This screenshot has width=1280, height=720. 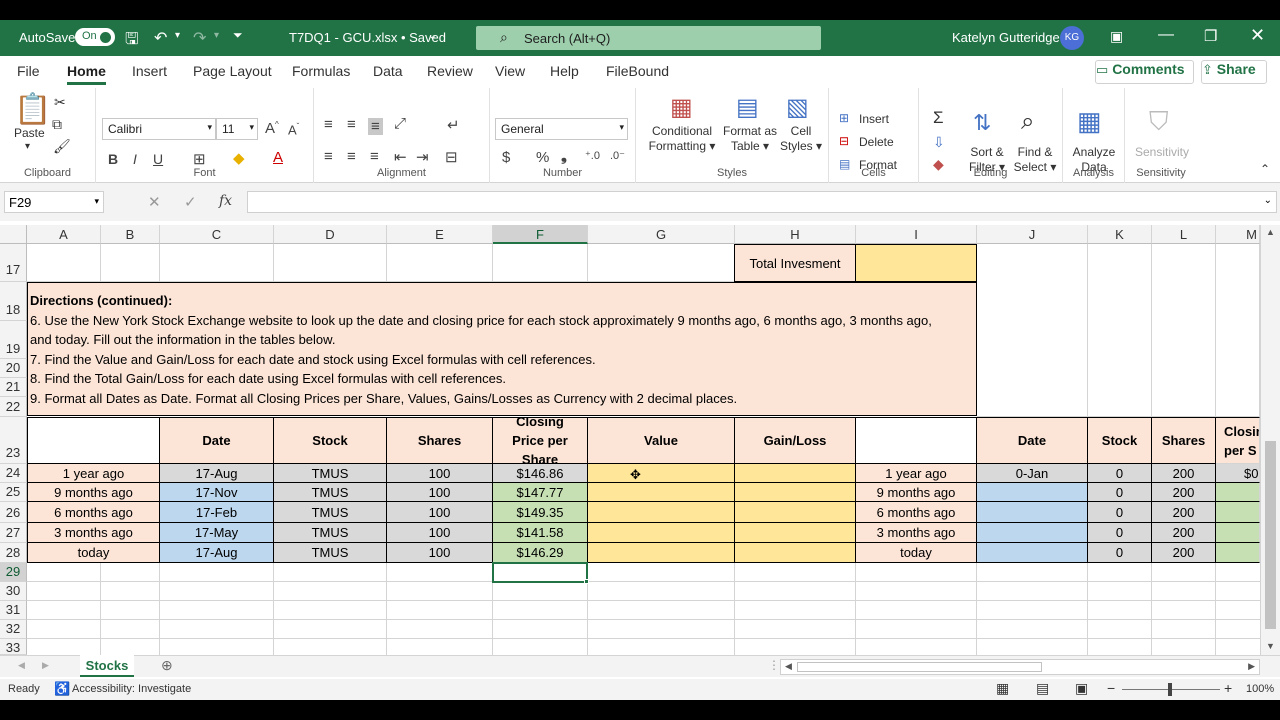 What do you see at coordinates (540, 234) in the screenshot?
I see `column-header-f: F` at bounding box center [540, 234].